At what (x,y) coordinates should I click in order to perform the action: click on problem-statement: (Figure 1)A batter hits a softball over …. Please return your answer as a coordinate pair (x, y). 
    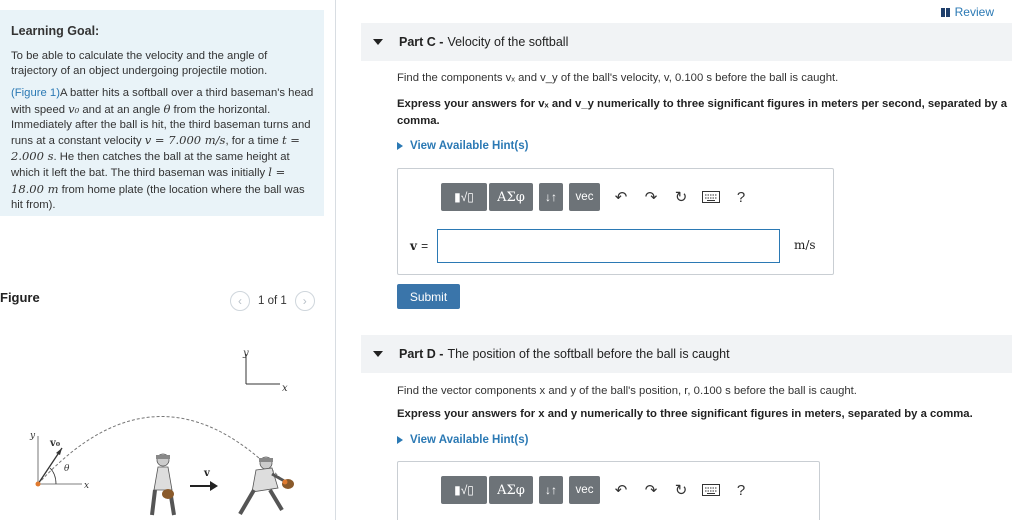
    Looking at the image, I should click on (162, 149).